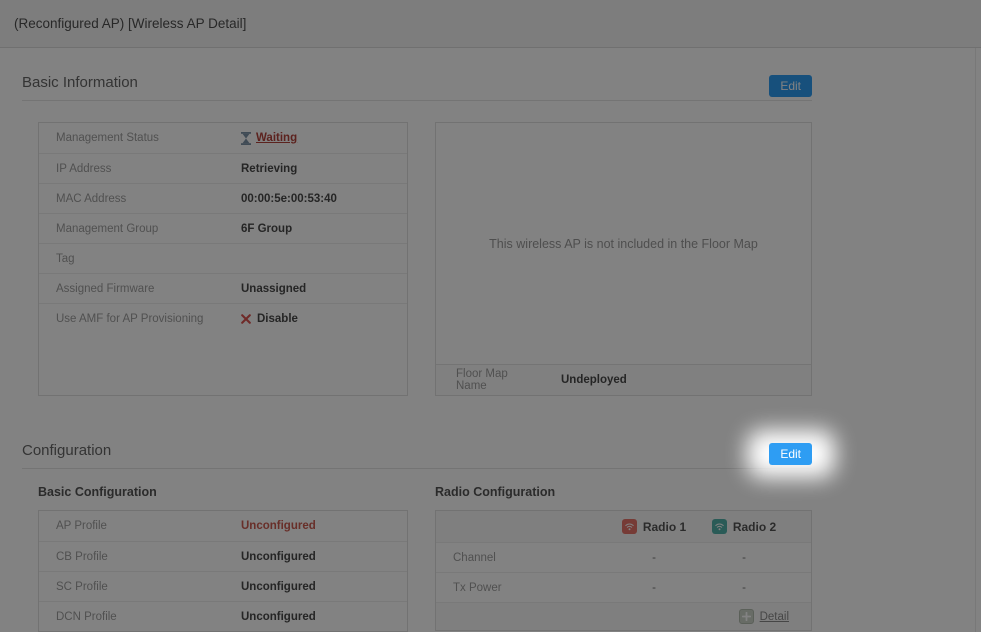 The height and width of the screenshot is (632, 981). Describe the element at coordinates (790, 454) in the screenshot. I see `configuration-edit-button: Edit` at that location.